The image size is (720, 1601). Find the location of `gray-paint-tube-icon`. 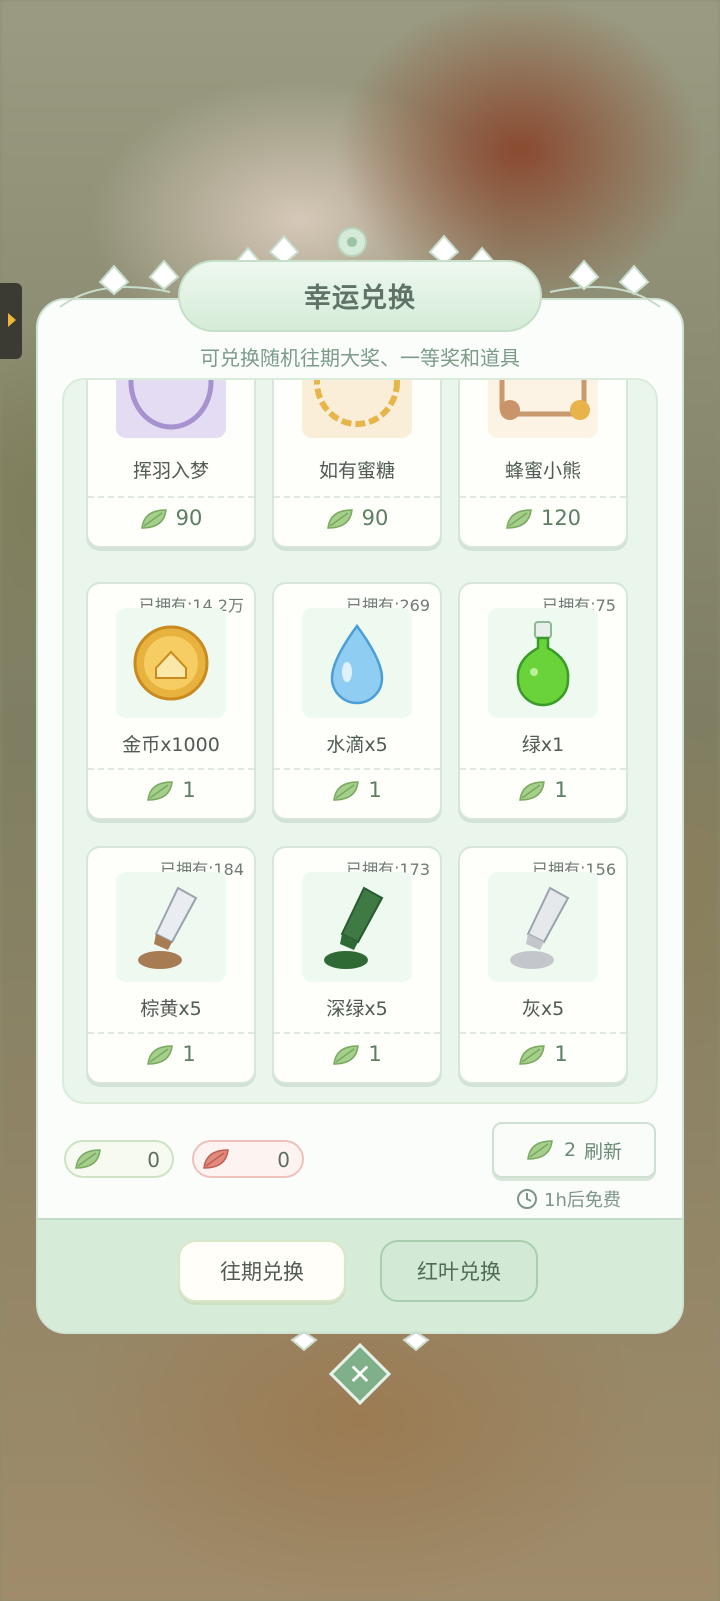

gray-paint-tube-icon is located at coordinates (543, 927).